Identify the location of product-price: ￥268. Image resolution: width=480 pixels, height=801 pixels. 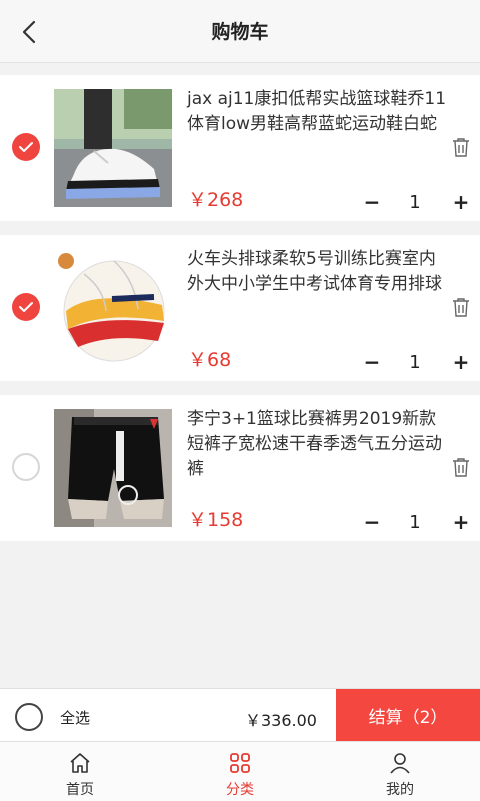
(216, 200).